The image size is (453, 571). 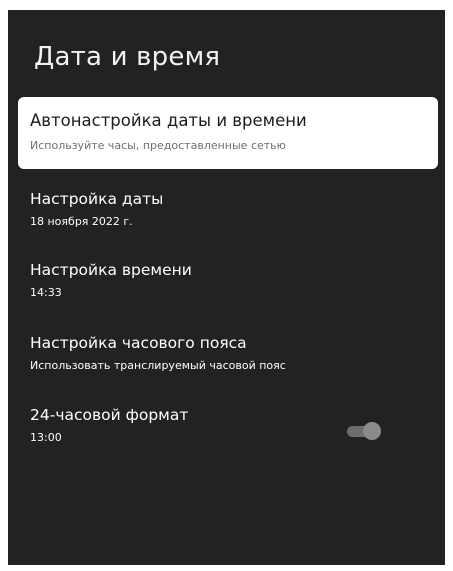 I want to click on 24h-format-toggle, so click(x=364, y=431).